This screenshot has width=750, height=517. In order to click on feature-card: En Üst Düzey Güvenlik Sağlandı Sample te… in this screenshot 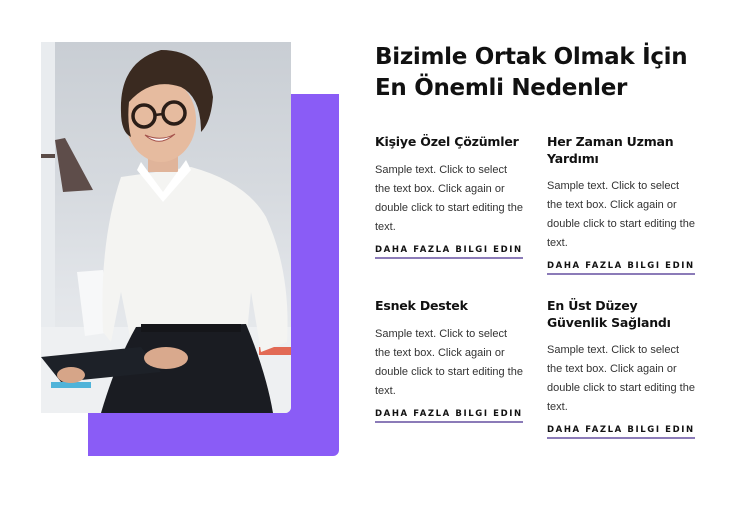, I will do `click(622, 368)`.